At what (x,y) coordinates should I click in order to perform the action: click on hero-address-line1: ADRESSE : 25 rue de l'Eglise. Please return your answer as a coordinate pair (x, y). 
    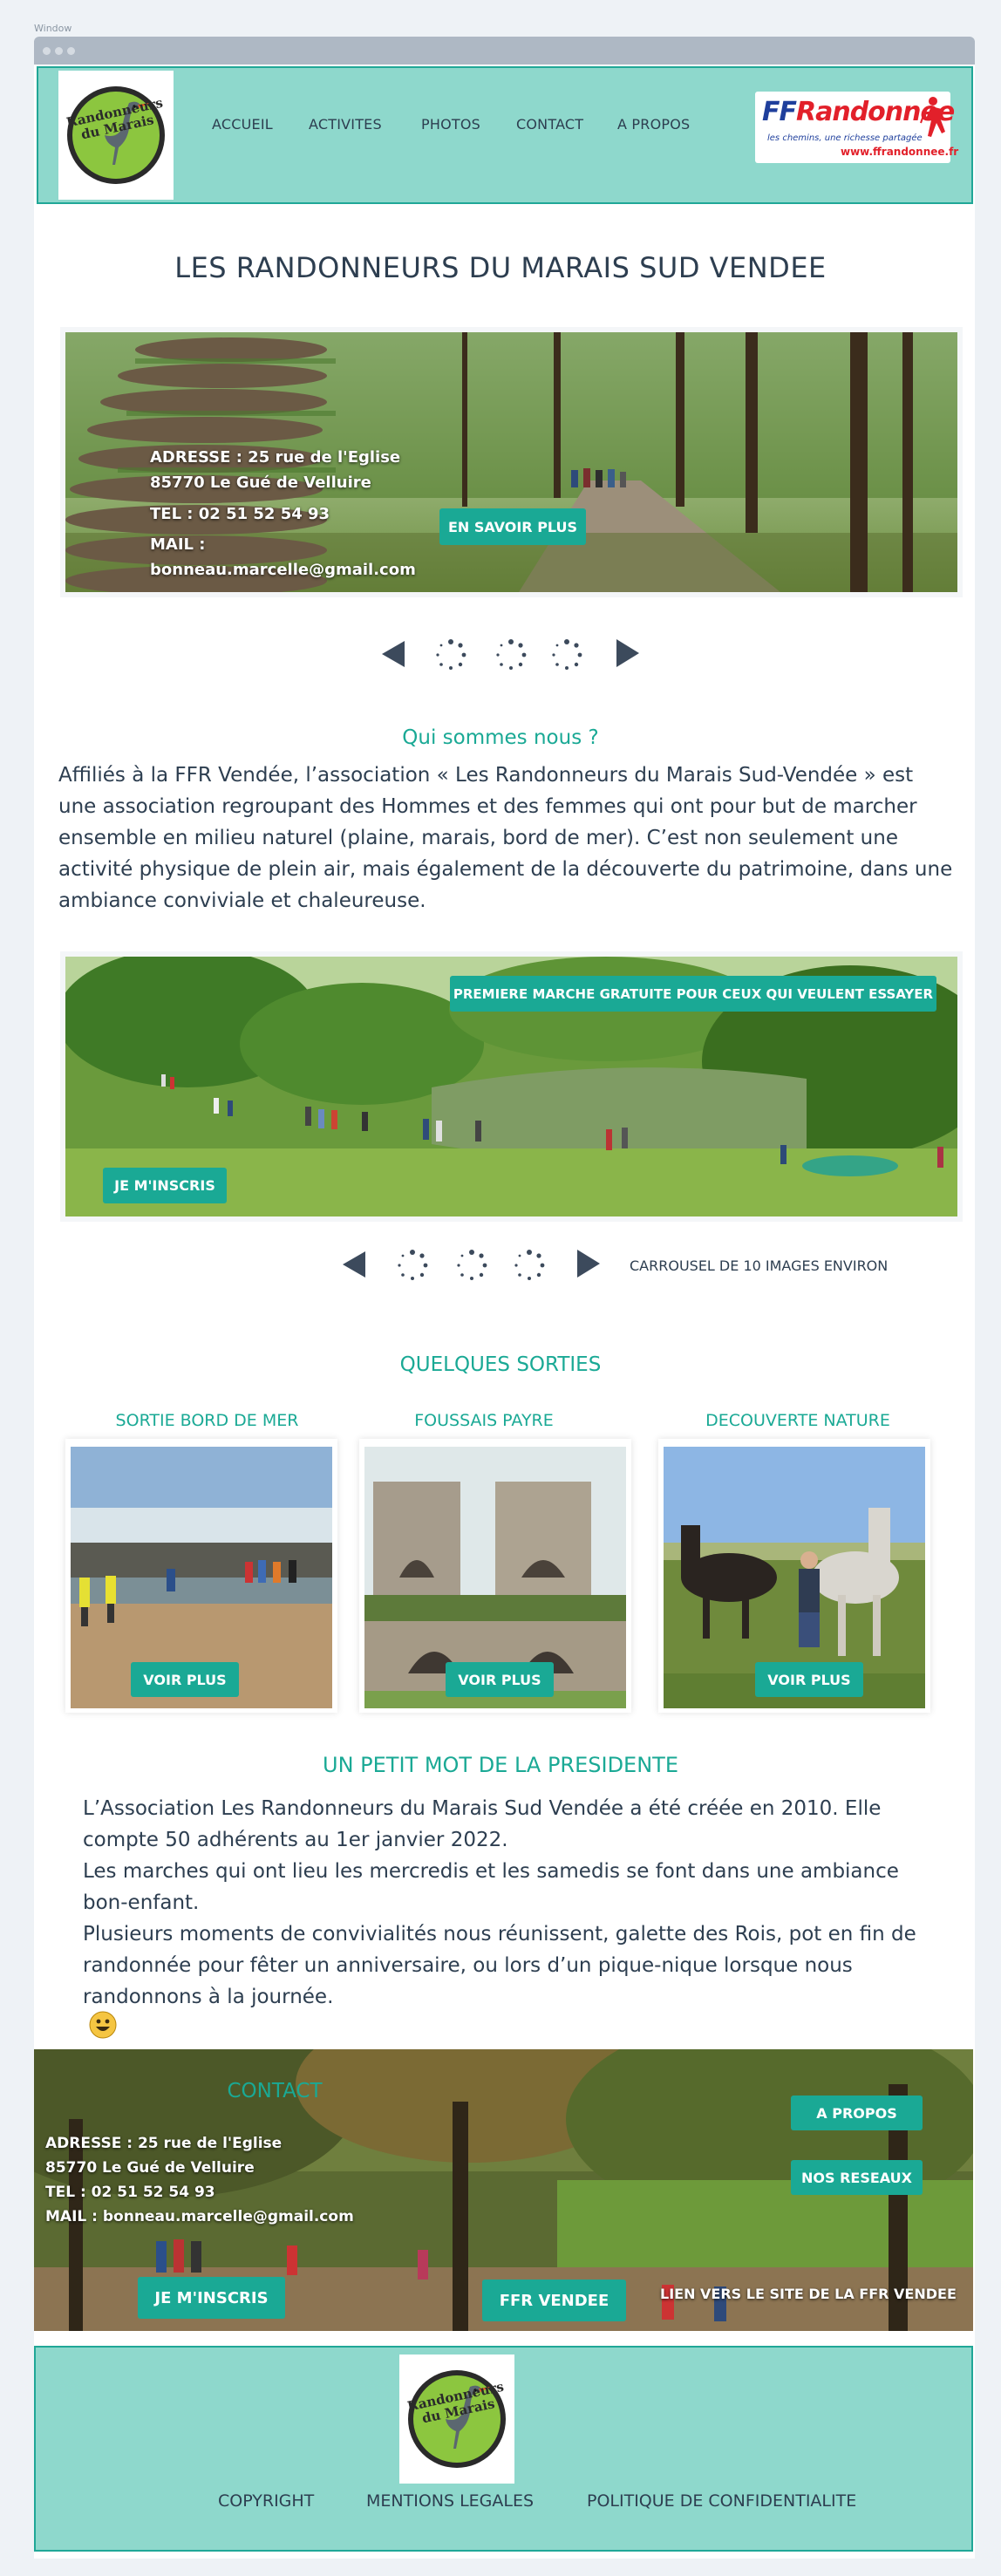
    Looking at the image, I should click on (275, 458).